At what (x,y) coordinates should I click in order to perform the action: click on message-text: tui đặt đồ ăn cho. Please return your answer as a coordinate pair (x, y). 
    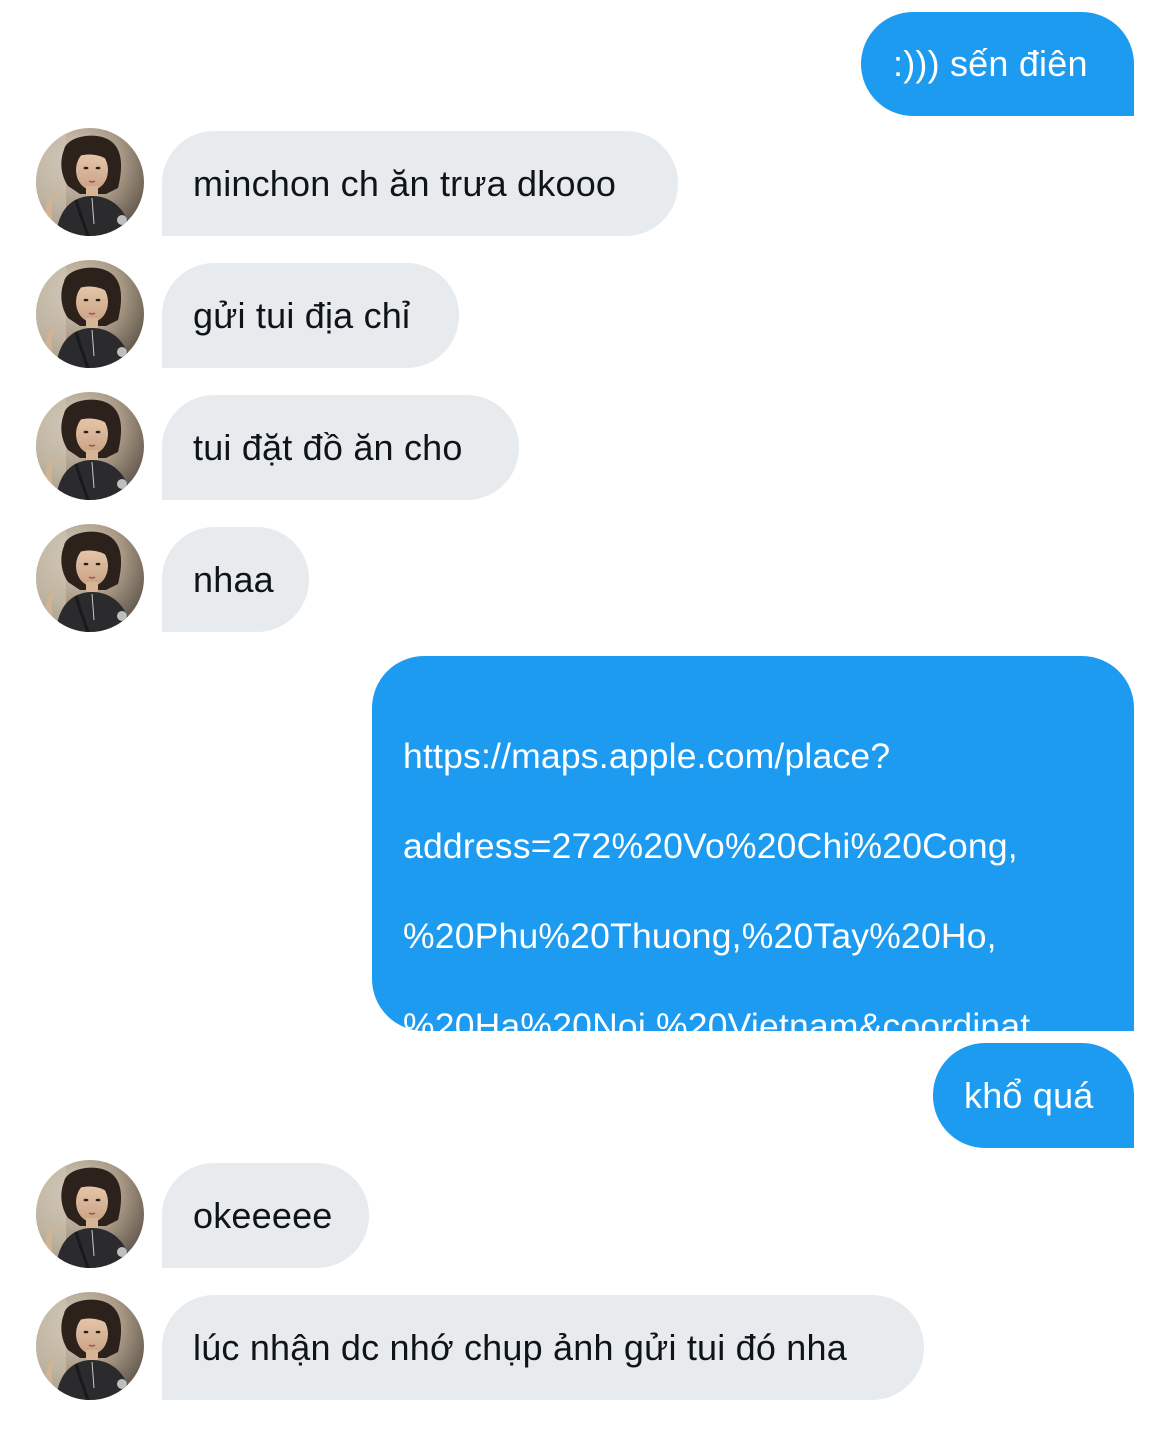
    Looking at the image, I should click on (328, 447).